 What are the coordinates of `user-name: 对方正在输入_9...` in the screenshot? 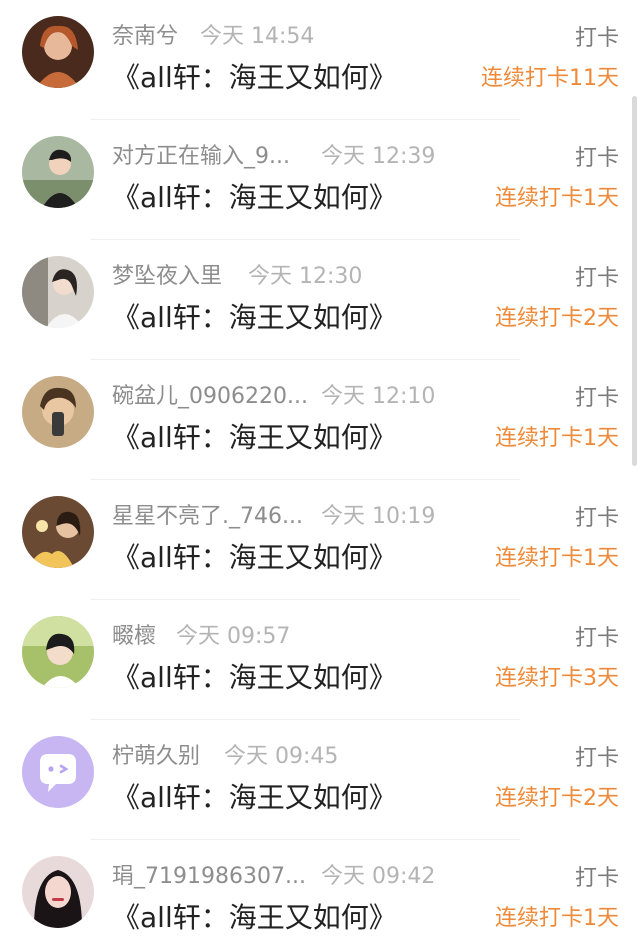 It's located at (201, 154).